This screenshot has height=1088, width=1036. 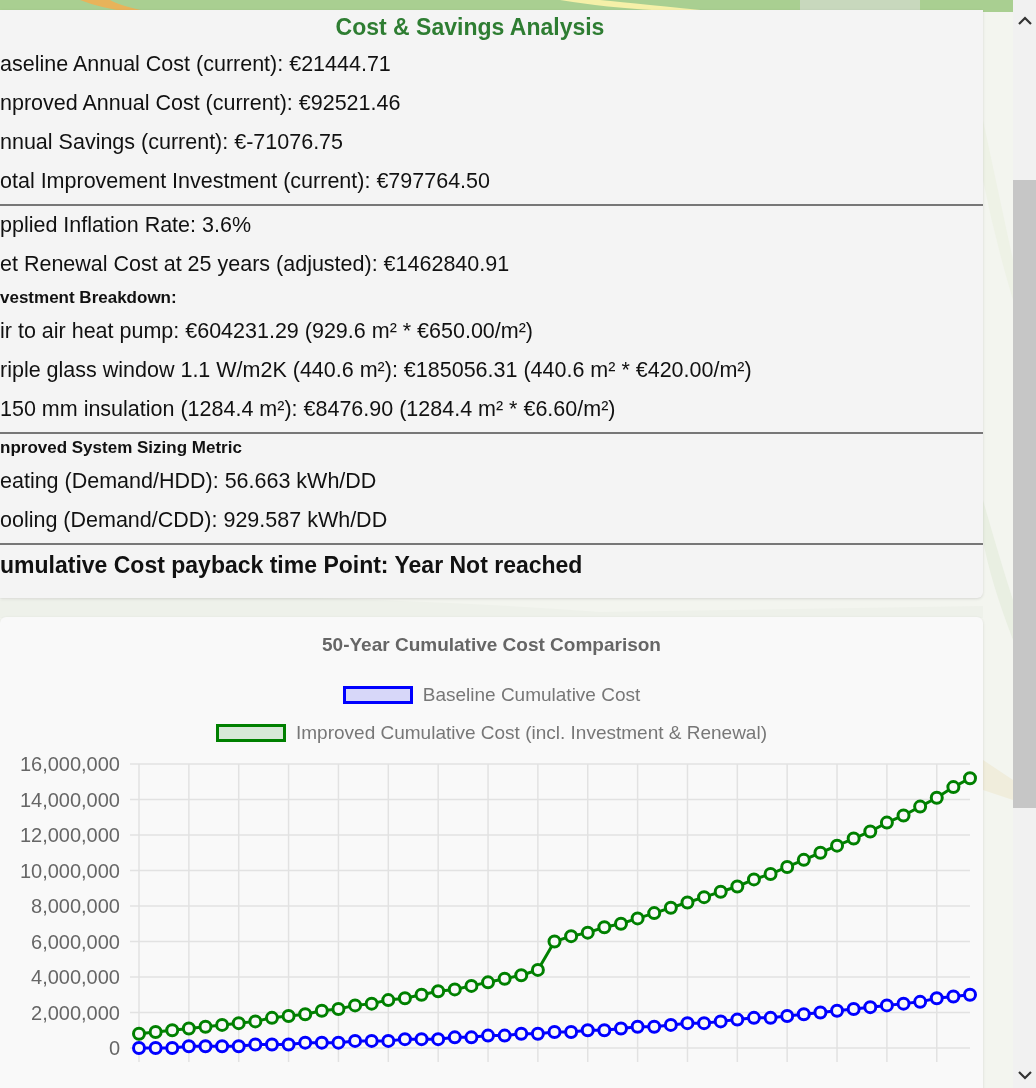 What do you see at coordinates (1025, 21) in the screenshot?
I see `scroll-up-icon` at bounding box center [1025, 21].